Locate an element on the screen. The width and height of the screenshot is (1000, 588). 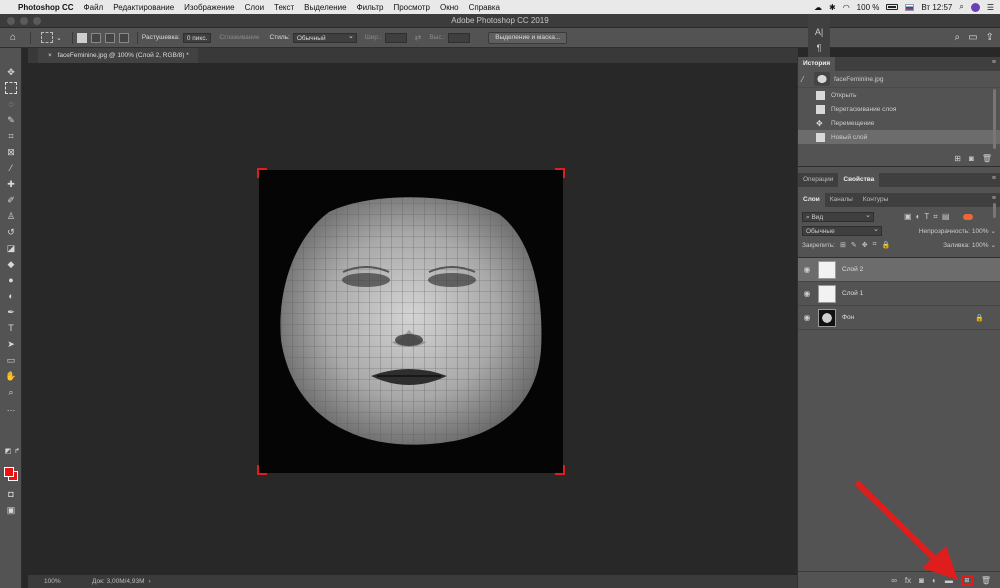
layer-row: ◉ Слой 1 is located at coordinates (899, 294).